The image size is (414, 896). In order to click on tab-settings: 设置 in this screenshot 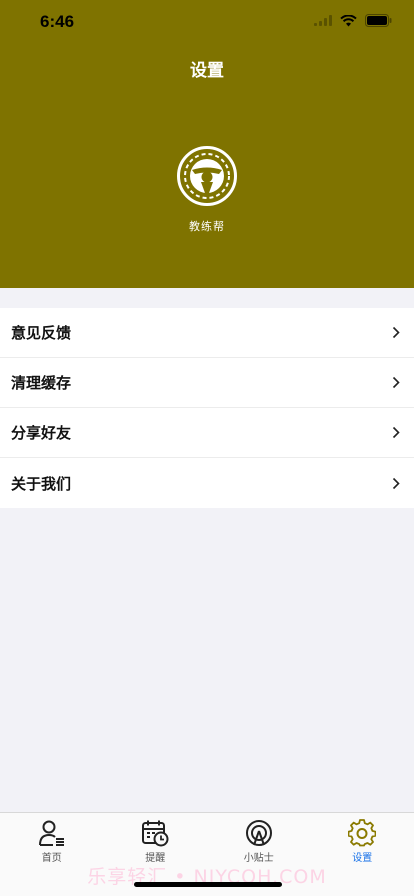, I will do `click(362, 854)`.